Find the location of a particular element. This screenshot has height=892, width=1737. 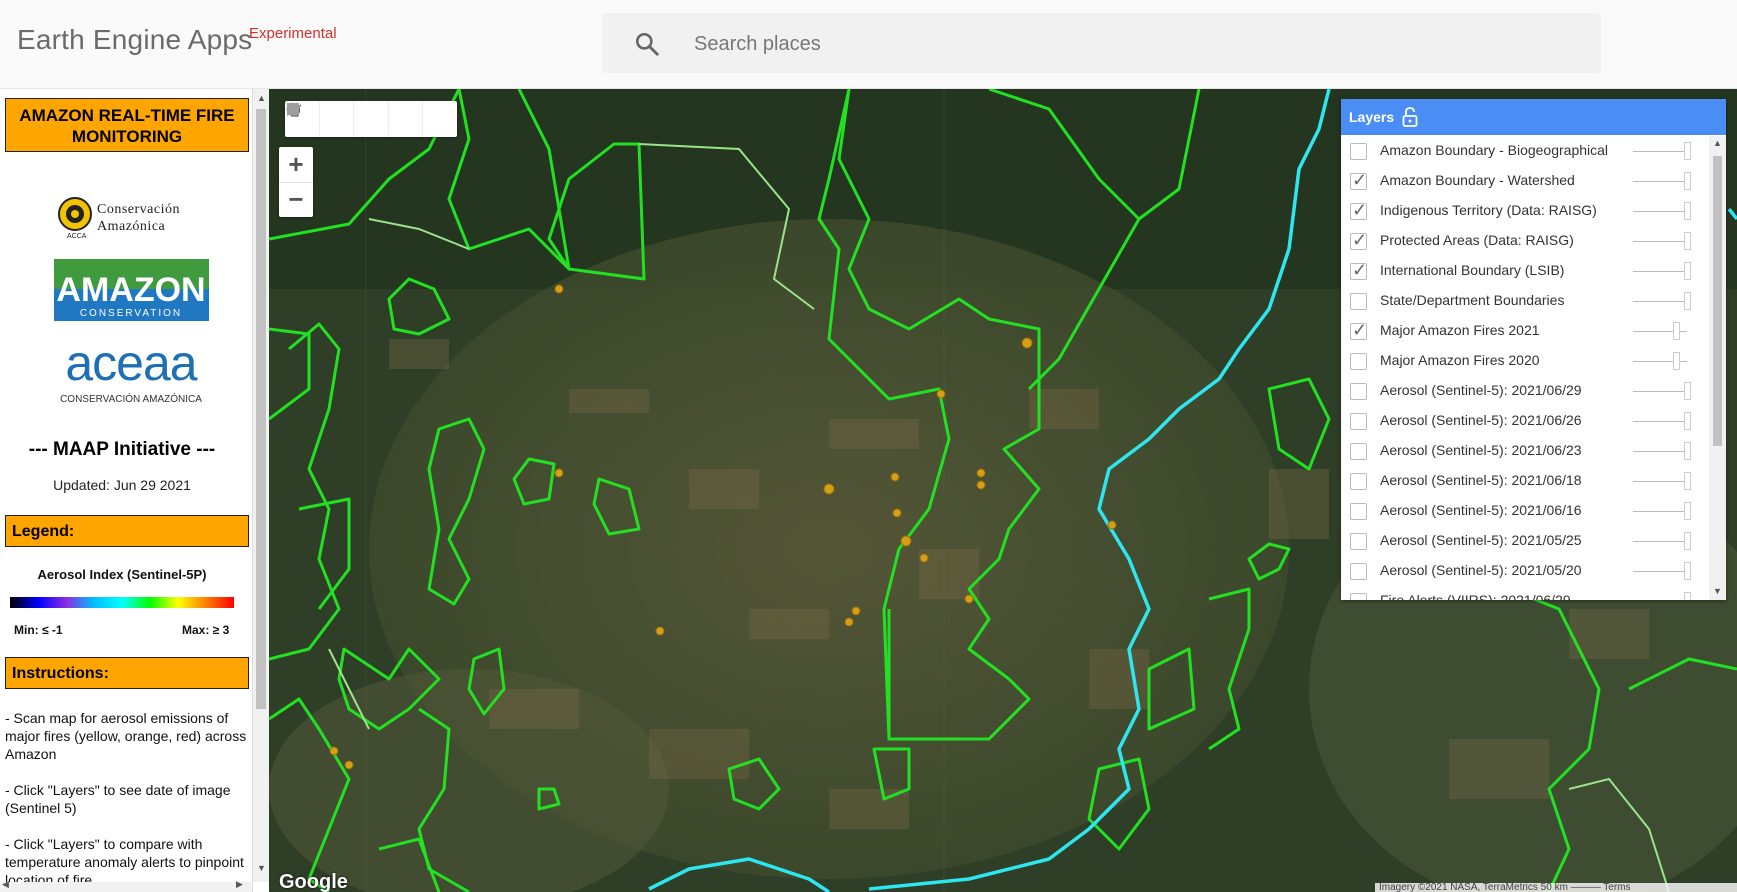

layer-row: Aerosol (Sentinel-5): 2021/05/25 is located at coordinates (1525, 541).